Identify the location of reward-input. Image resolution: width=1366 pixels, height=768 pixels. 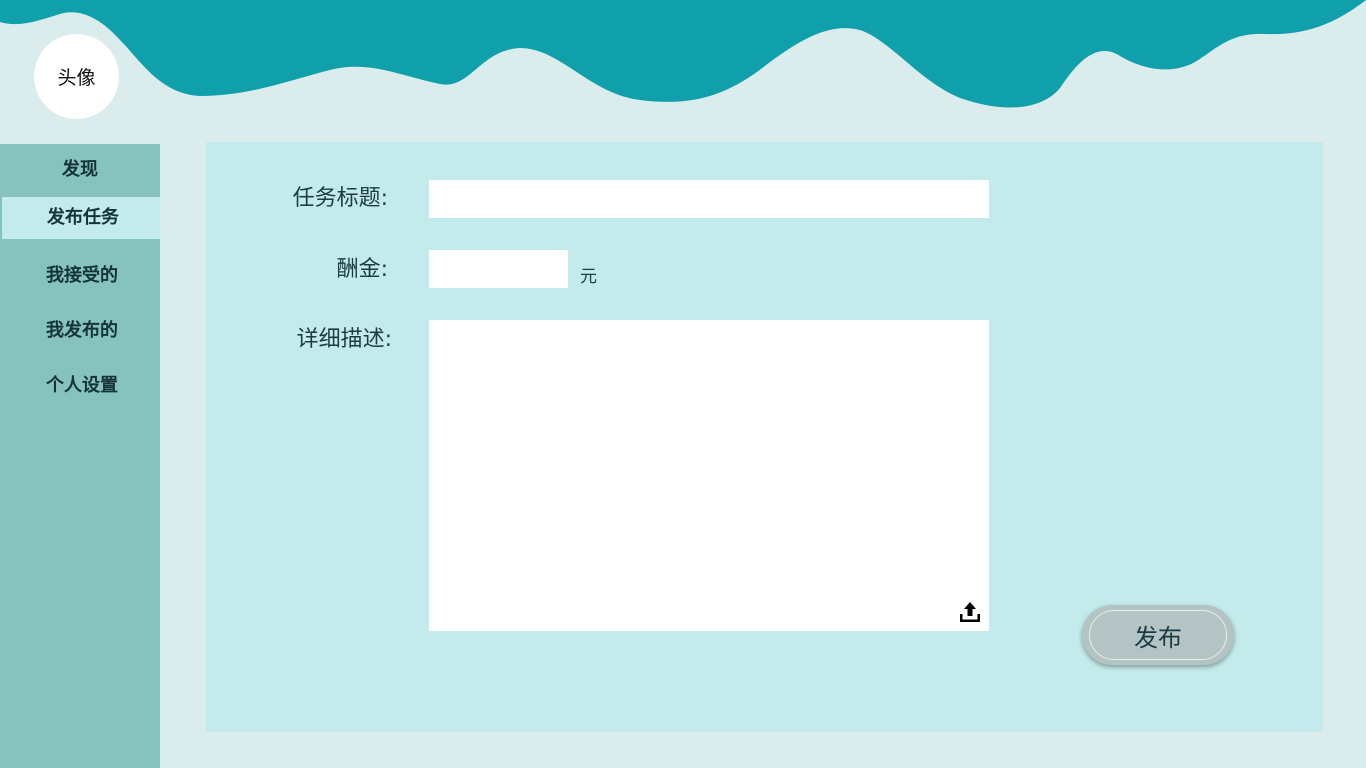
(498, 269).